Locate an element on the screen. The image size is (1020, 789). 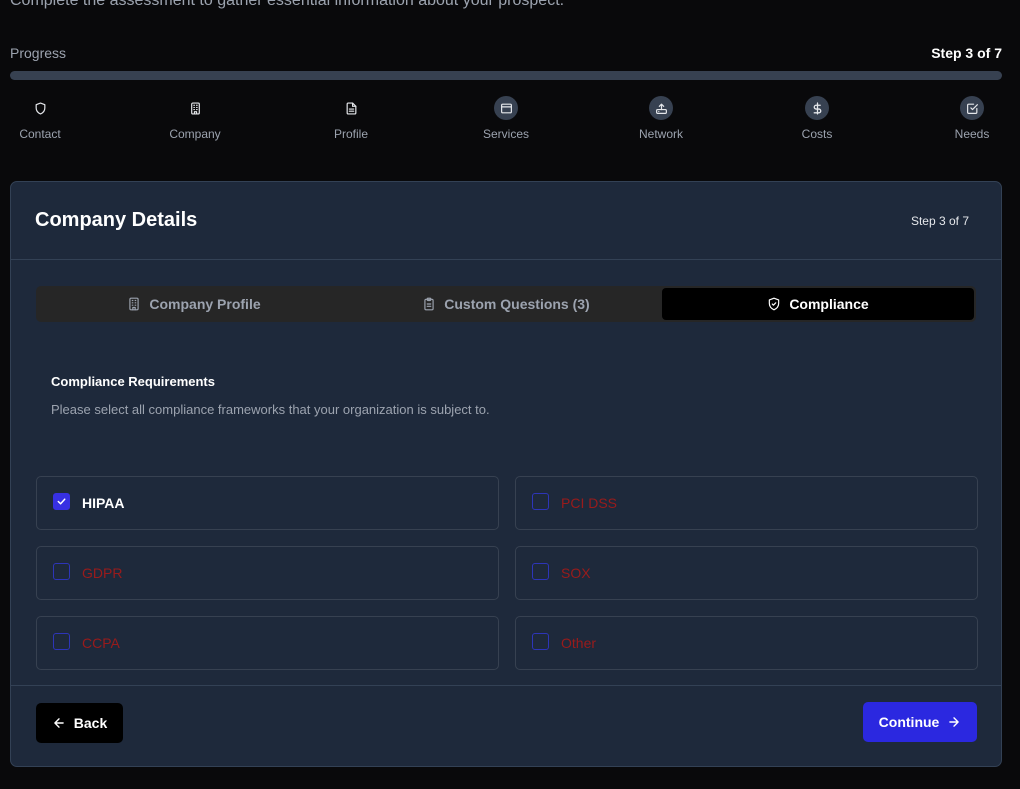
step-profile: Profile is located at coordinates (351, 118).